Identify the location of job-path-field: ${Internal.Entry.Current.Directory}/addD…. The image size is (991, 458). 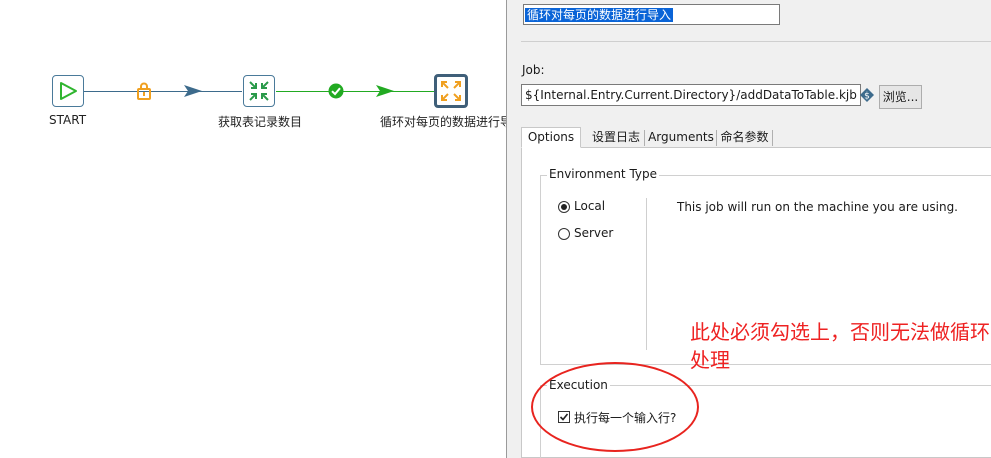
(691, 95).